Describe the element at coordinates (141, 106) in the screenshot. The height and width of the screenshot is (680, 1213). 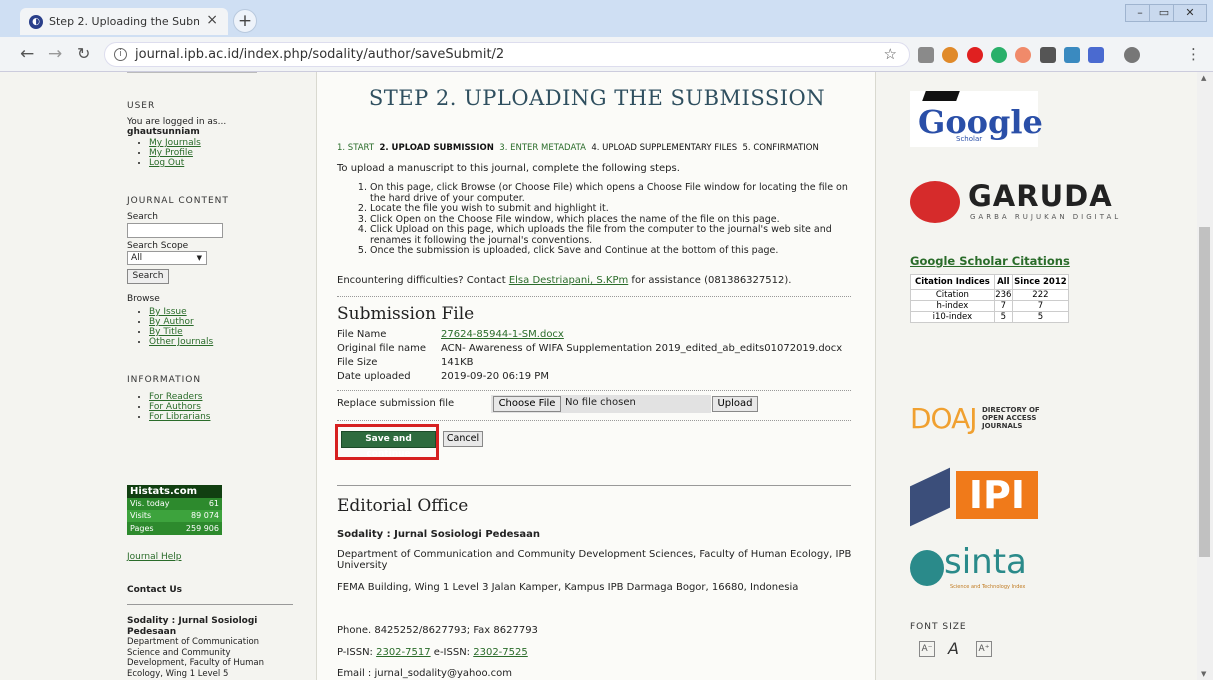
I see `user-heading: USER` at that location.